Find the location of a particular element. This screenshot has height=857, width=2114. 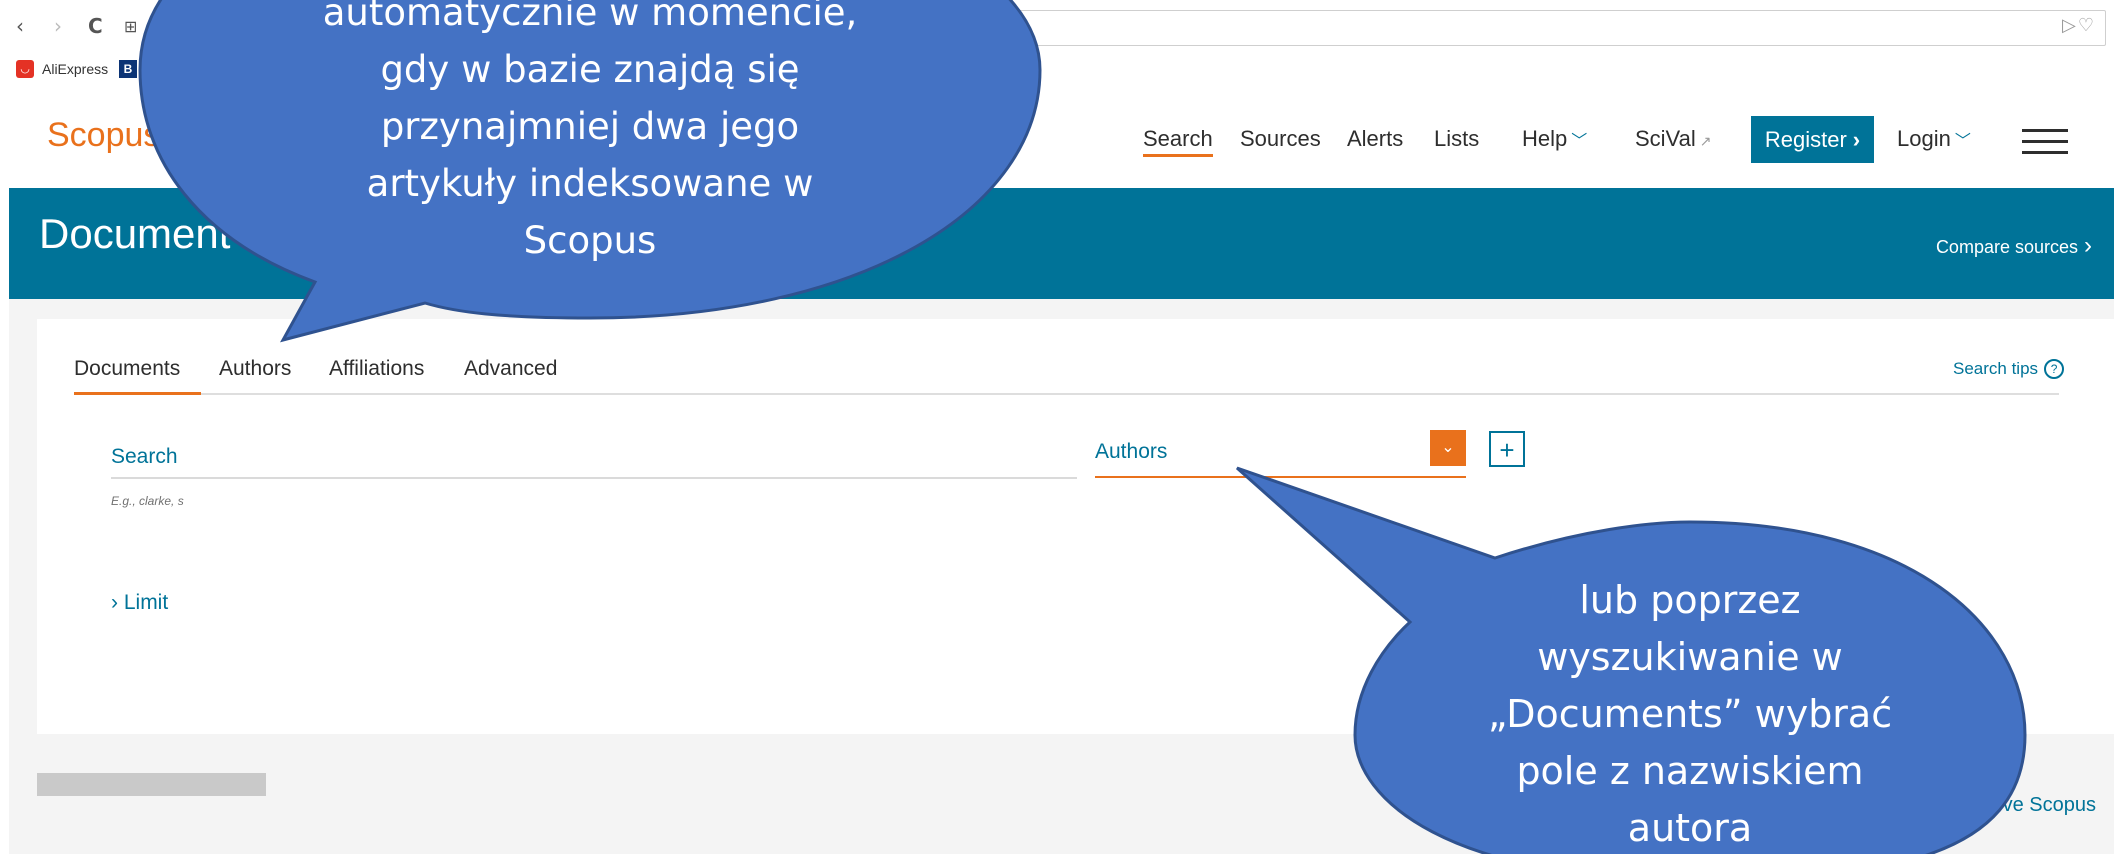

callout-bottom-line: lub poprzez is located at coordinates (1690, 600).